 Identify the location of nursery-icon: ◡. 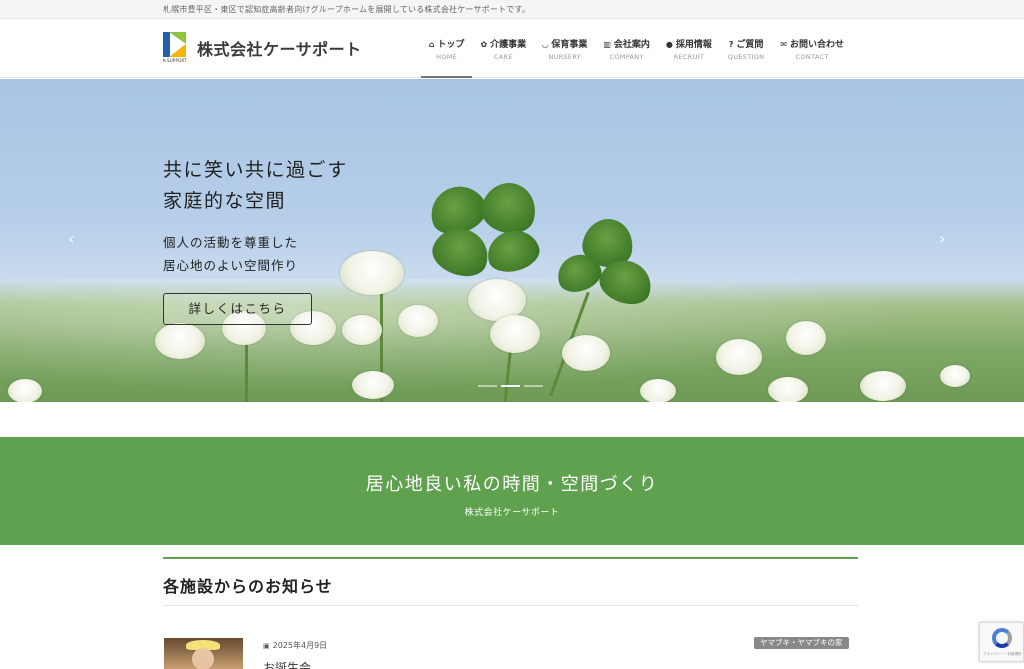
(545, 44).